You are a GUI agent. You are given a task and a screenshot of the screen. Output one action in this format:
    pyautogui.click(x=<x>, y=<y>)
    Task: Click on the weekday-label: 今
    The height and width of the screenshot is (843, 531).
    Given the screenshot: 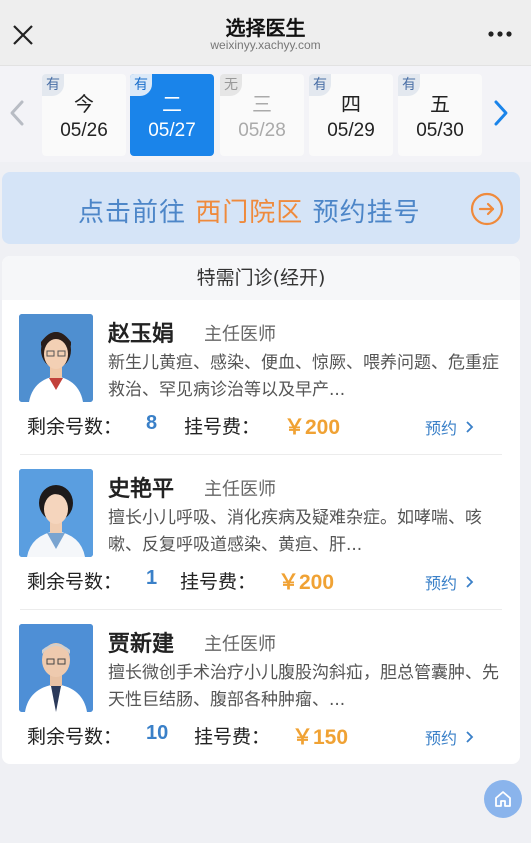 What is the action you would take?
    pyautogui.click(x=84, y=104)
    